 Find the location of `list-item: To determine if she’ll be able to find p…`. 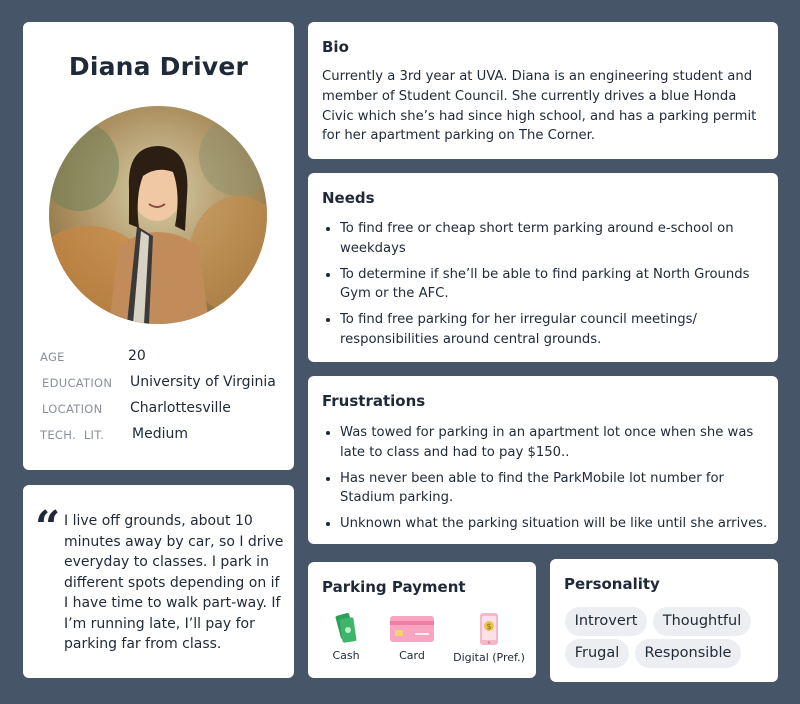

list-item: To determine if she’ll be able to find p… is located at coordinates (555, 285).